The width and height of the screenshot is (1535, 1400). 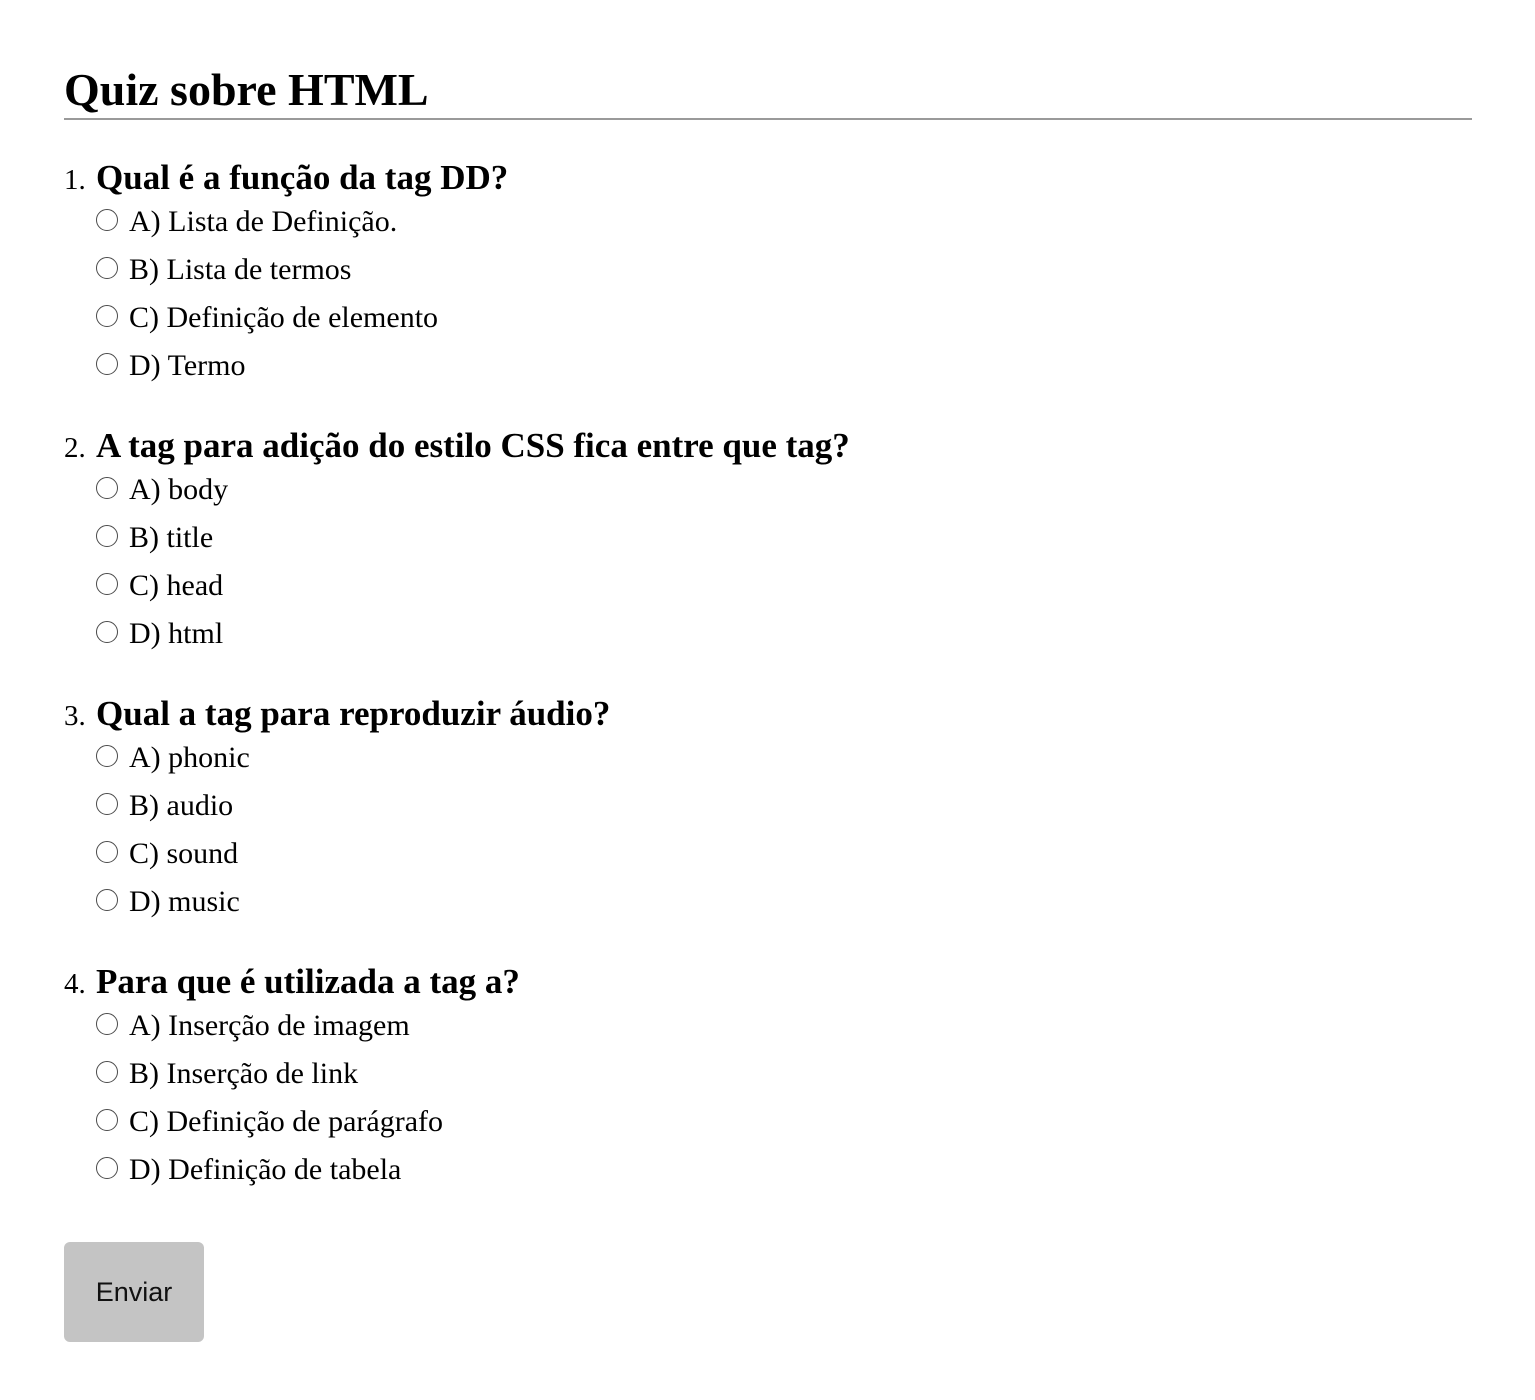 What do you see at coordinates (184, 901) in the screenshot?
I see `option-label: D) music` at bounding box center [184, 901].